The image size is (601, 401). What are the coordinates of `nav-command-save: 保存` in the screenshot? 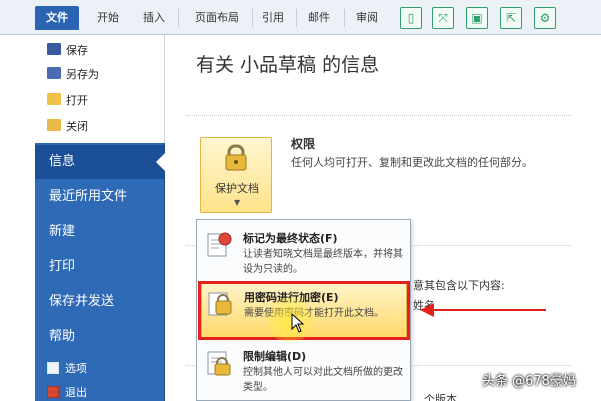 It's located at (67, 51).